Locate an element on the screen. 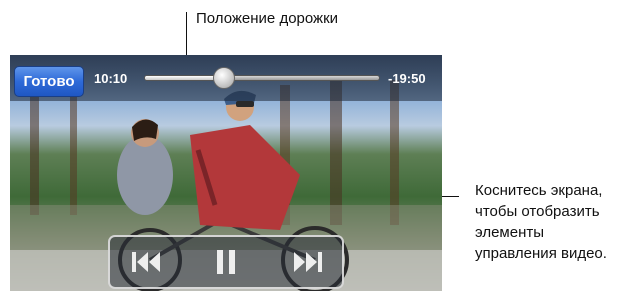  next-button is located at coordinates (308, 262).